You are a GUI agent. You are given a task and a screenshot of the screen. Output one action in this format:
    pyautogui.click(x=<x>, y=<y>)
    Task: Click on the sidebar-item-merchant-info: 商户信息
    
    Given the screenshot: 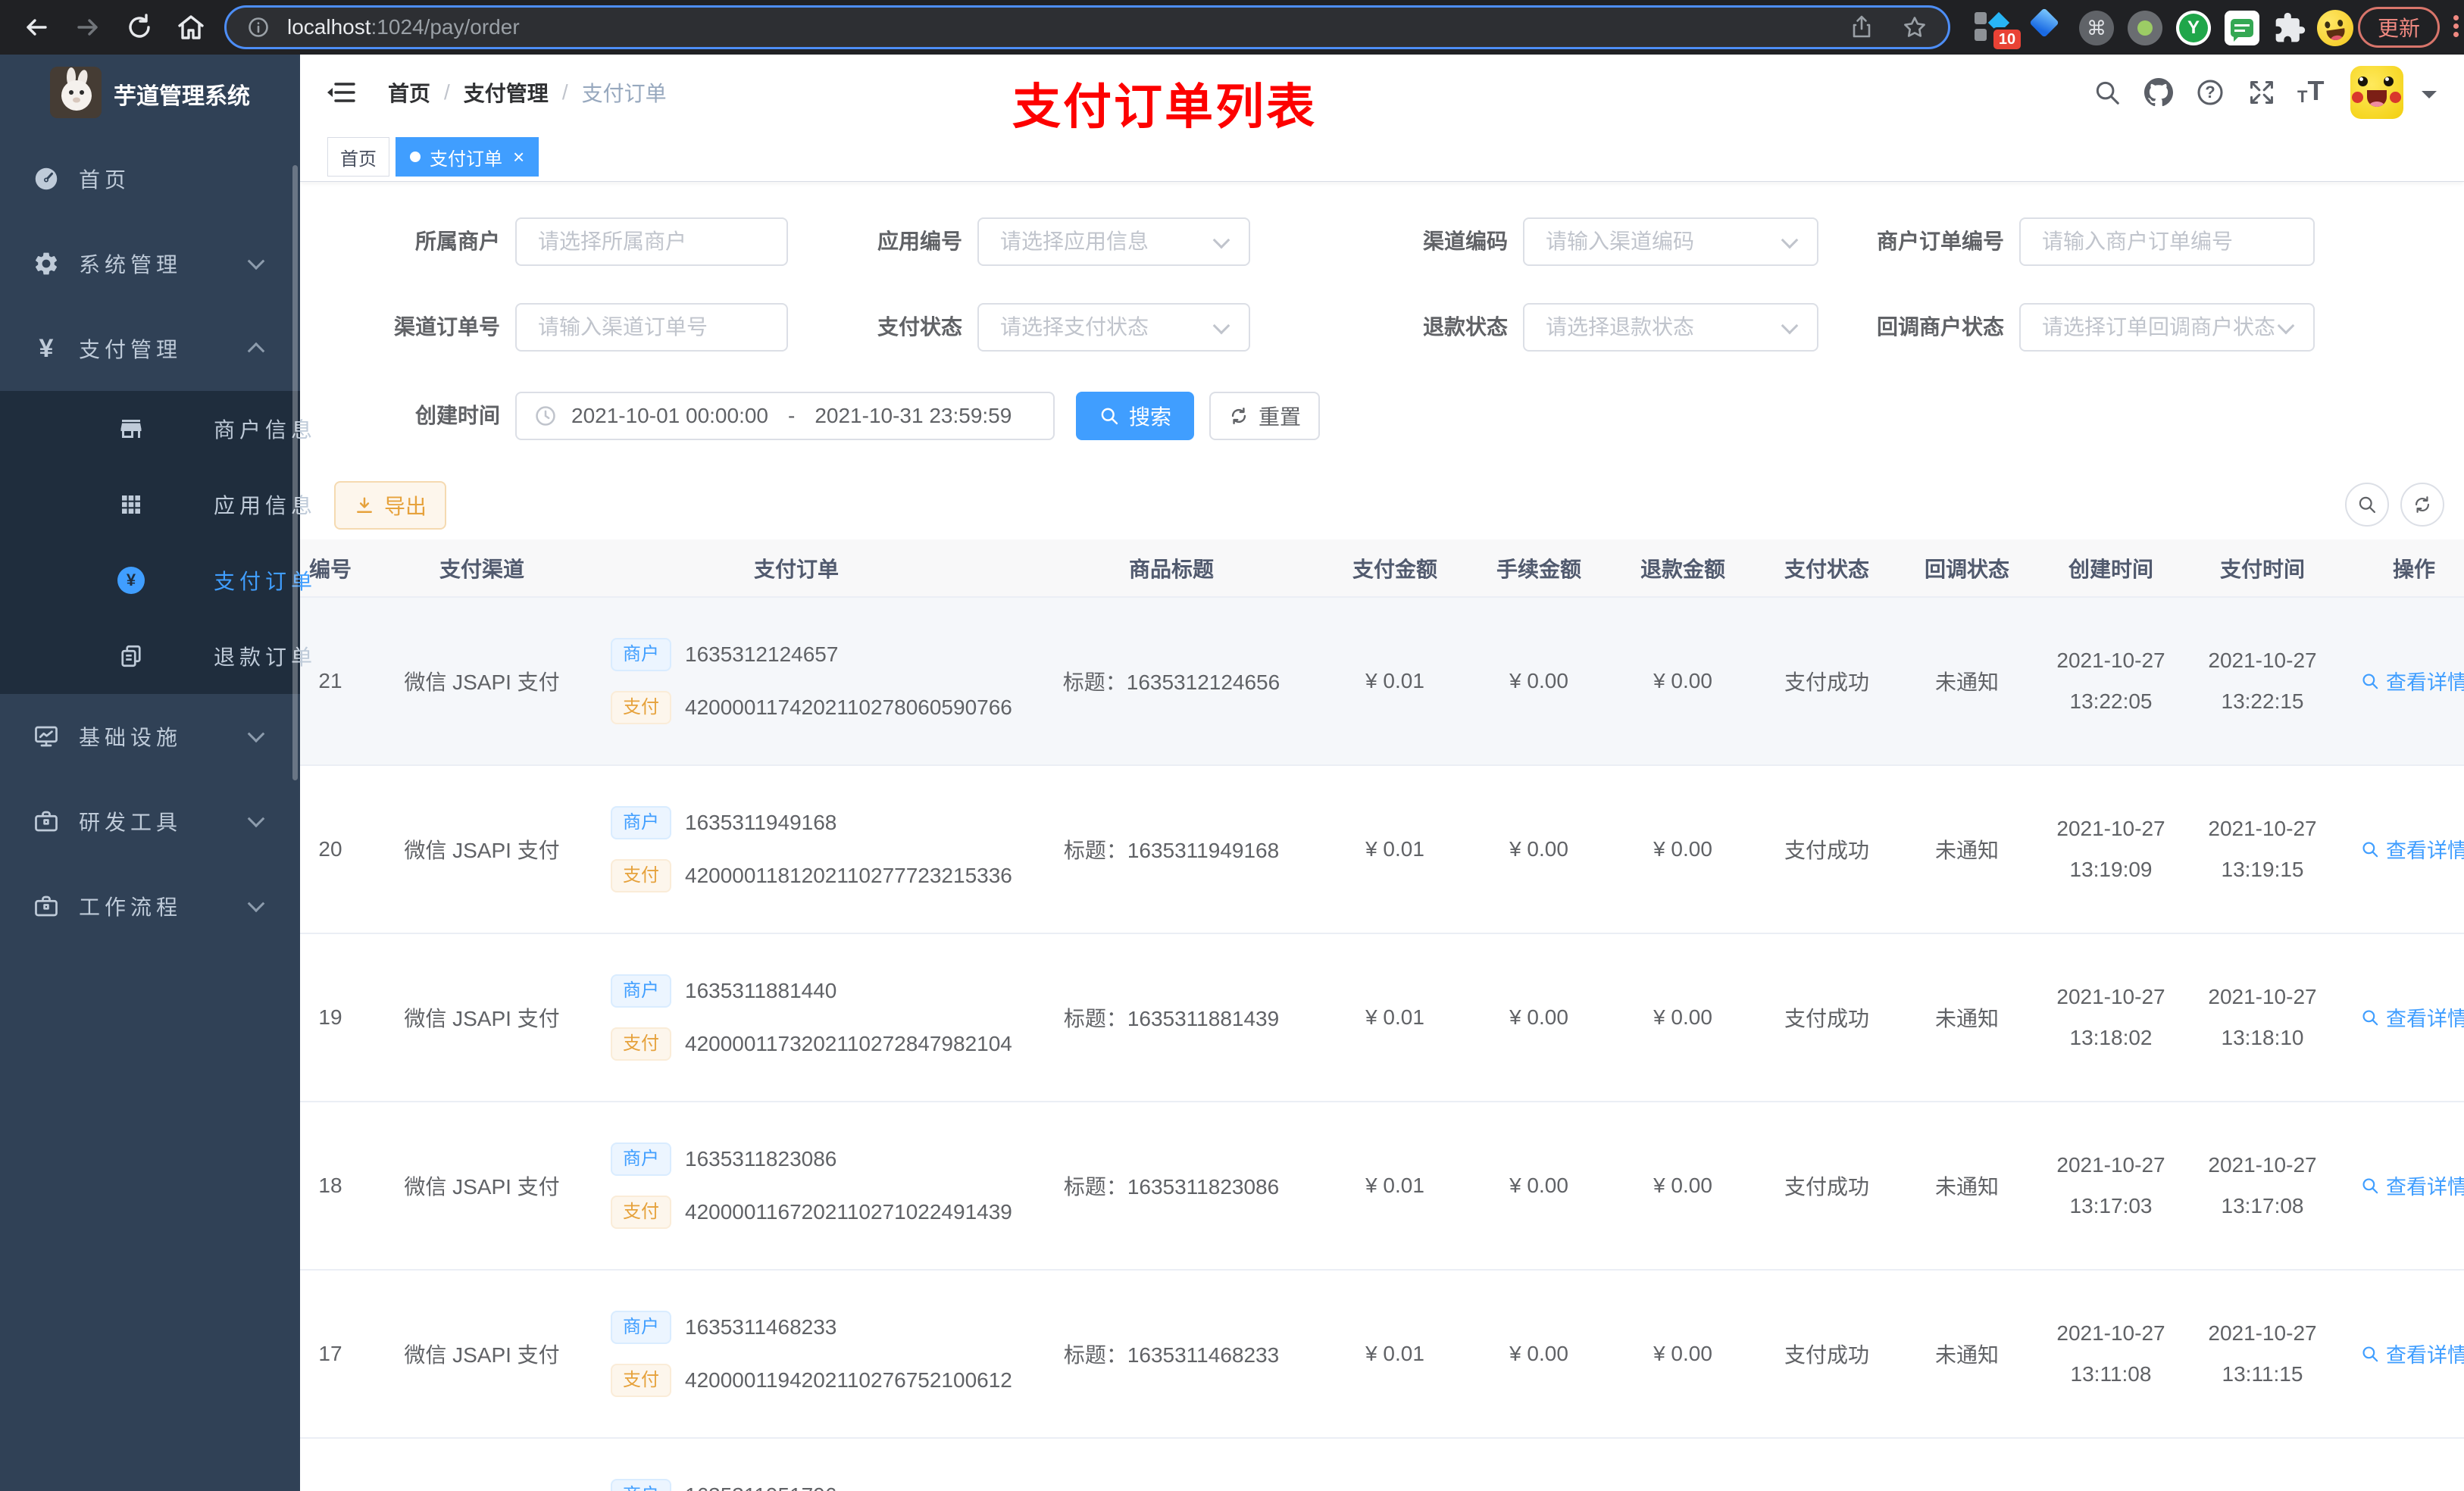 What is the action you would take?
    pyautogui.click(x=156, y=429)
    